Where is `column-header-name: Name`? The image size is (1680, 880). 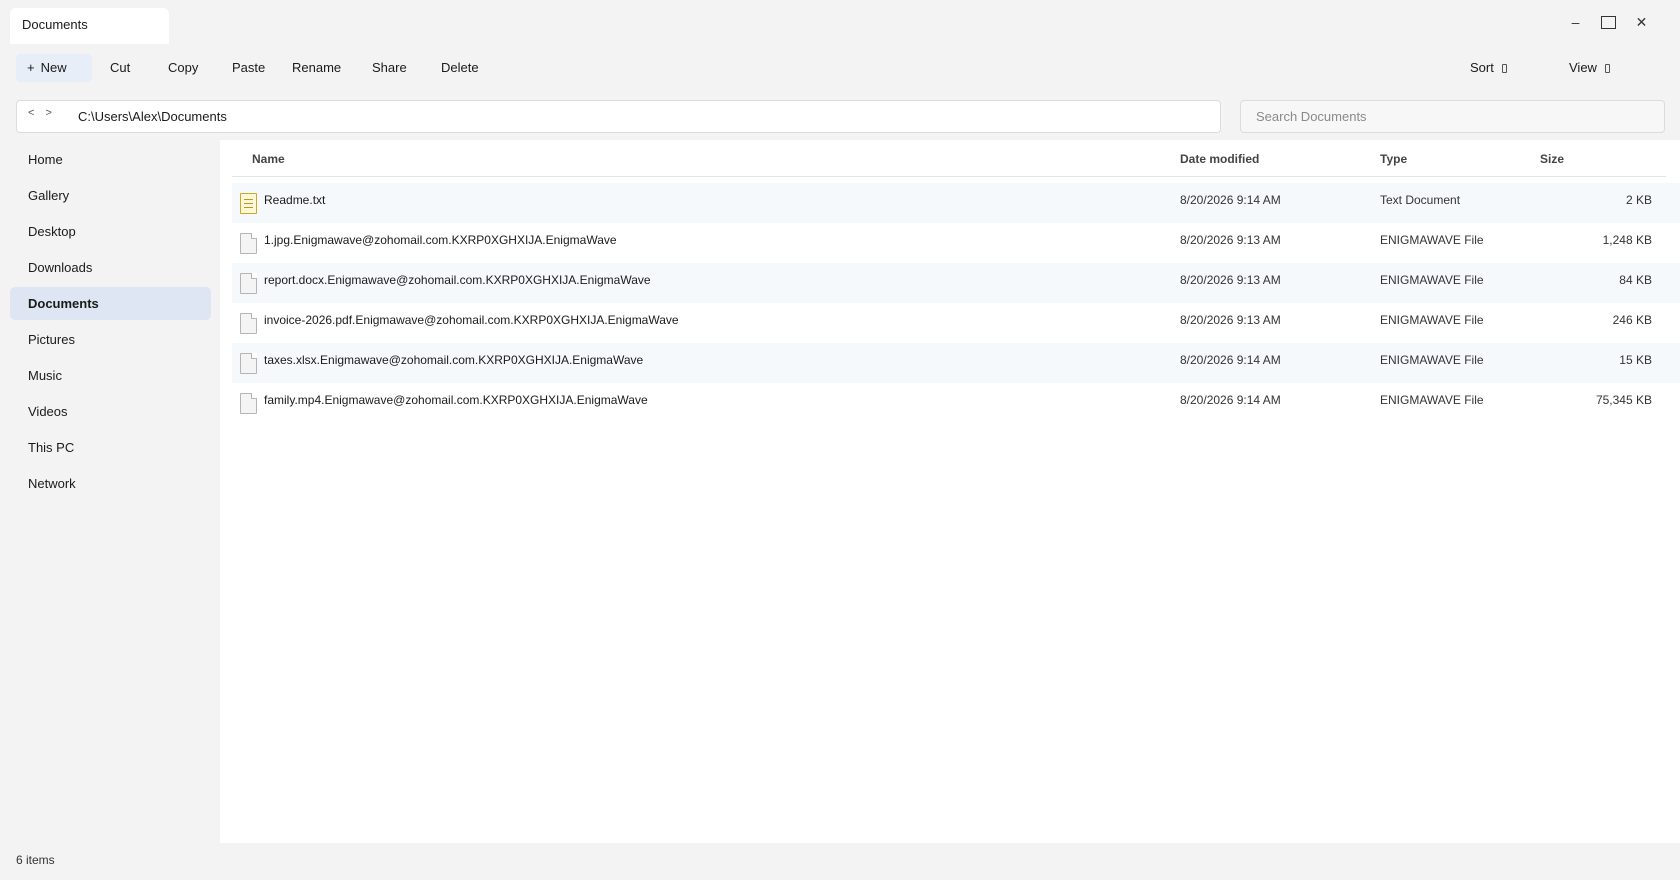 column-header-name: Name is located at coordinates (268, 159).